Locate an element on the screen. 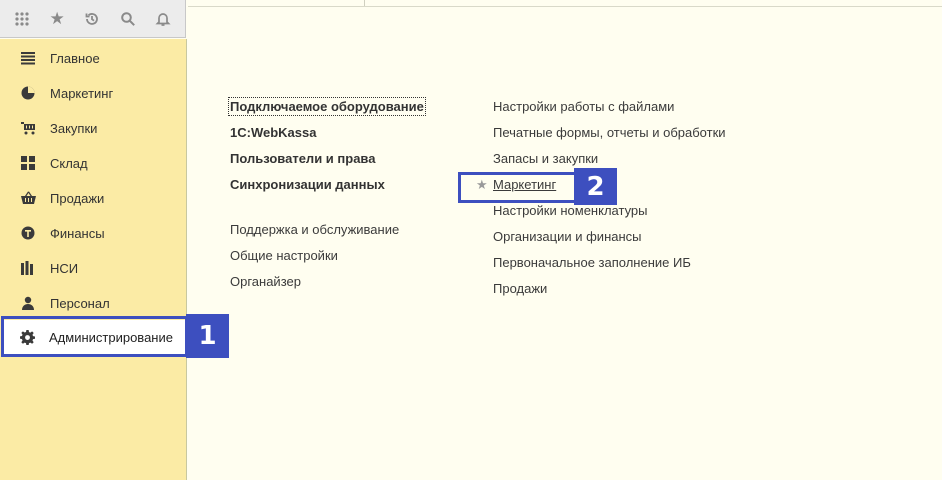  link-nomenclature-settings: Настройки номенклатуры is located at coordinates (570, 210).